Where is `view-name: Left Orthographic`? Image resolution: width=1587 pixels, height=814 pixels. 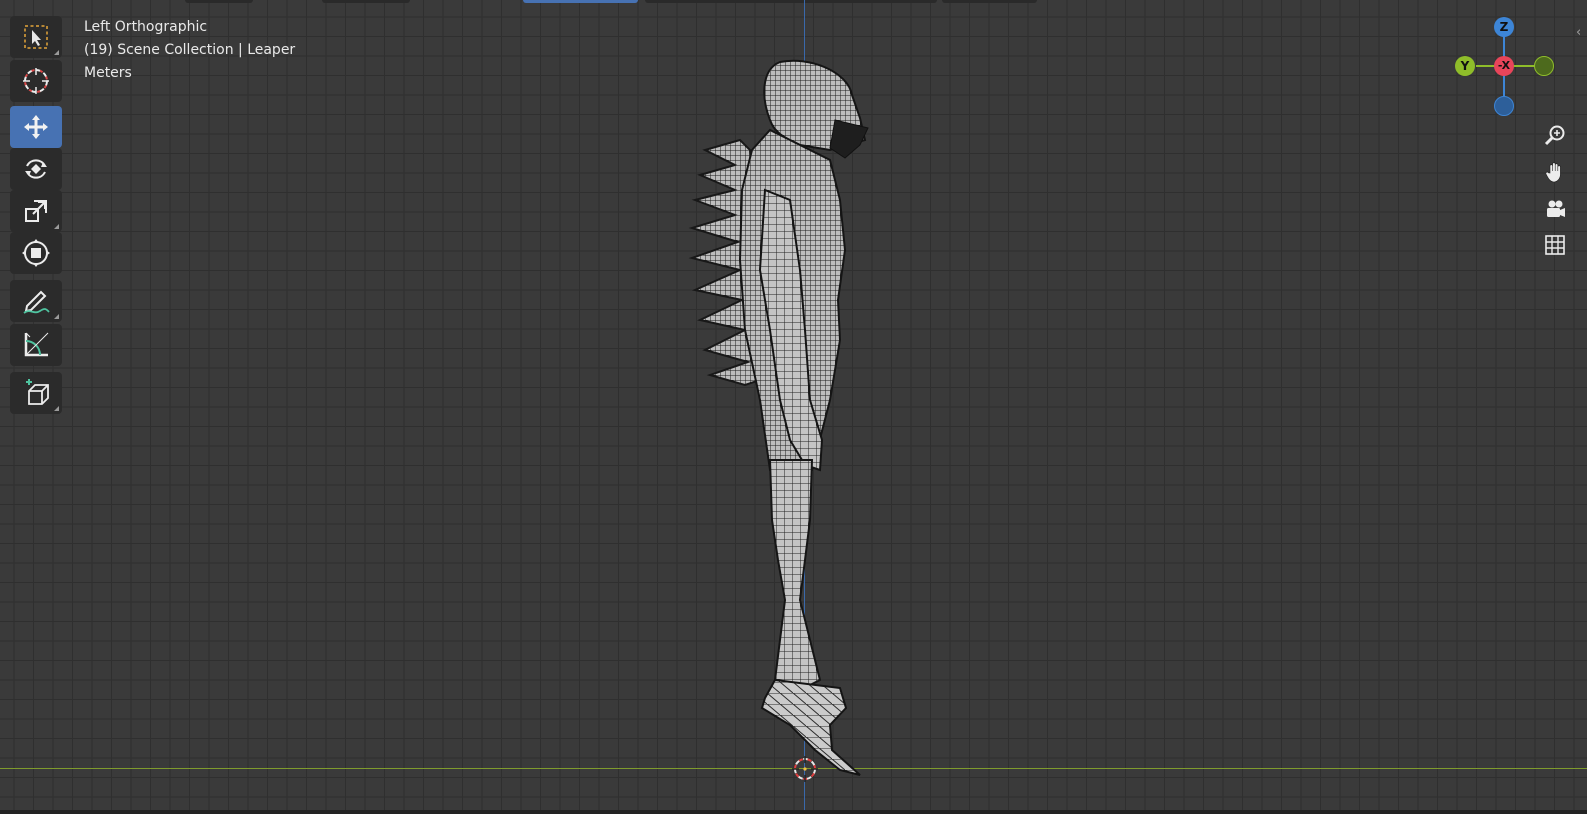 view-name: Left Orthographic is located at coordinates (146, 27).